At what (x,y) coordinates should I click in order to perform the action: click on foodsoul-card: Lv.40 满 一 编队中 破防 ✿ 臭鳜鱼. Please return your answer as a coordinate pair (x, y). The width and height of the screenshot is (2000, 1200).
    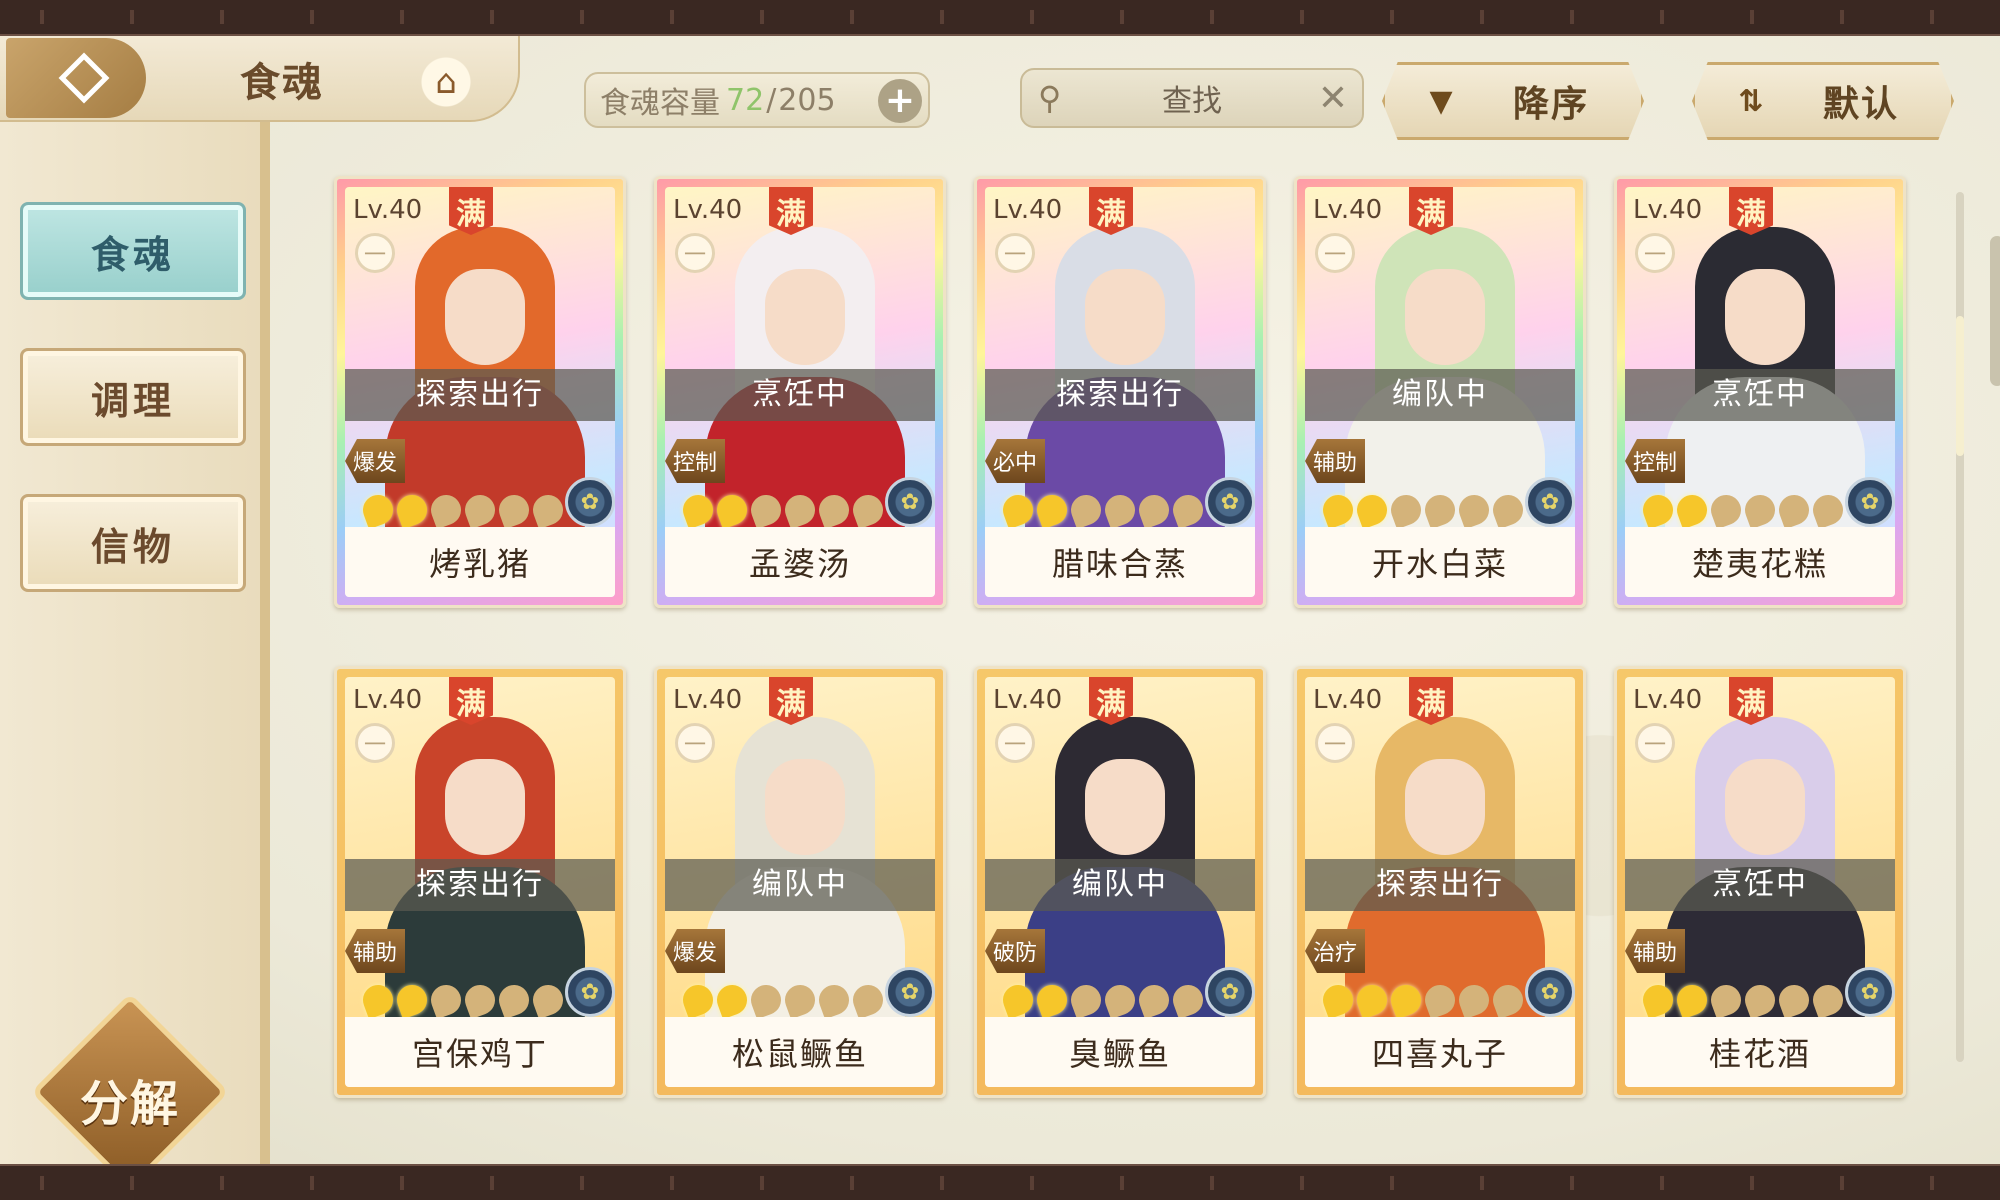
    Looking at the image, I should click on (1120, 882).